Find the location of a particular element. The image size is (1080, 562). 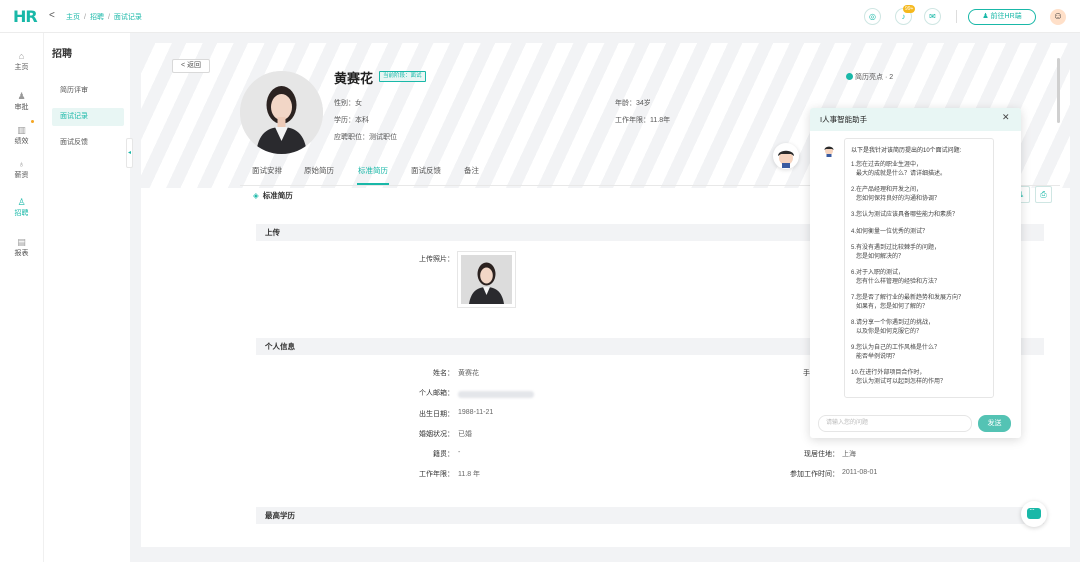

tab-interview-feedback: 面试反馈 is located at coordinates (426, 170).